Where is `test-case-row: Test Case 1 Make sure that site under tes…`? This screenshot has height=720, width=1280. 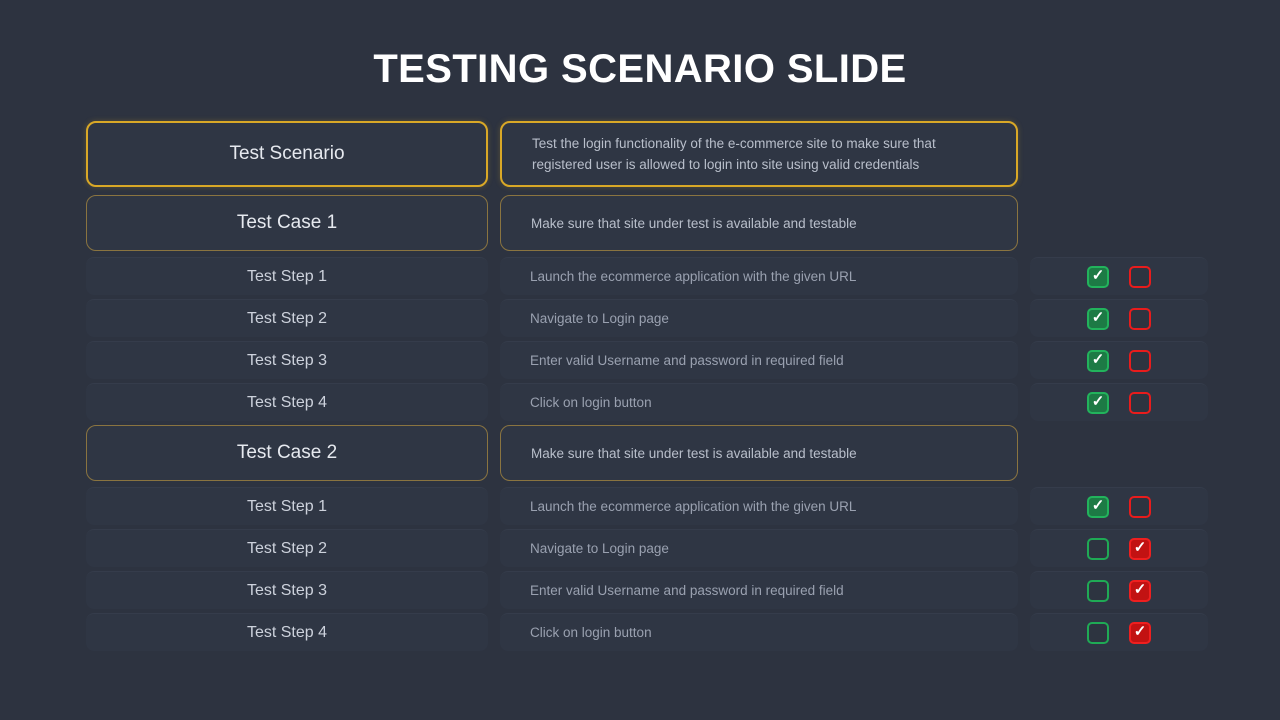
test-case-row: Test Case 1 Make sure that site under tes… is located at coordinates (641, 223).